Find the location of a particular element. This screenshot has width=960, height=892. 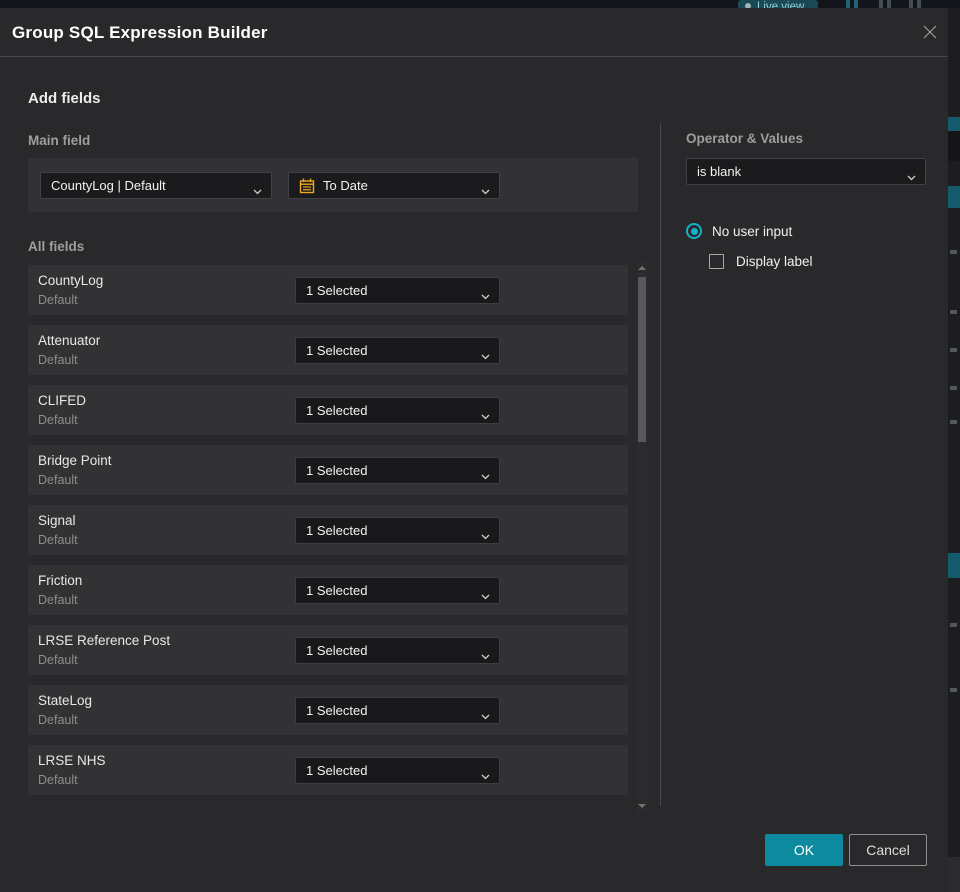

checkbox-icon is located at coordinates (716, 261).